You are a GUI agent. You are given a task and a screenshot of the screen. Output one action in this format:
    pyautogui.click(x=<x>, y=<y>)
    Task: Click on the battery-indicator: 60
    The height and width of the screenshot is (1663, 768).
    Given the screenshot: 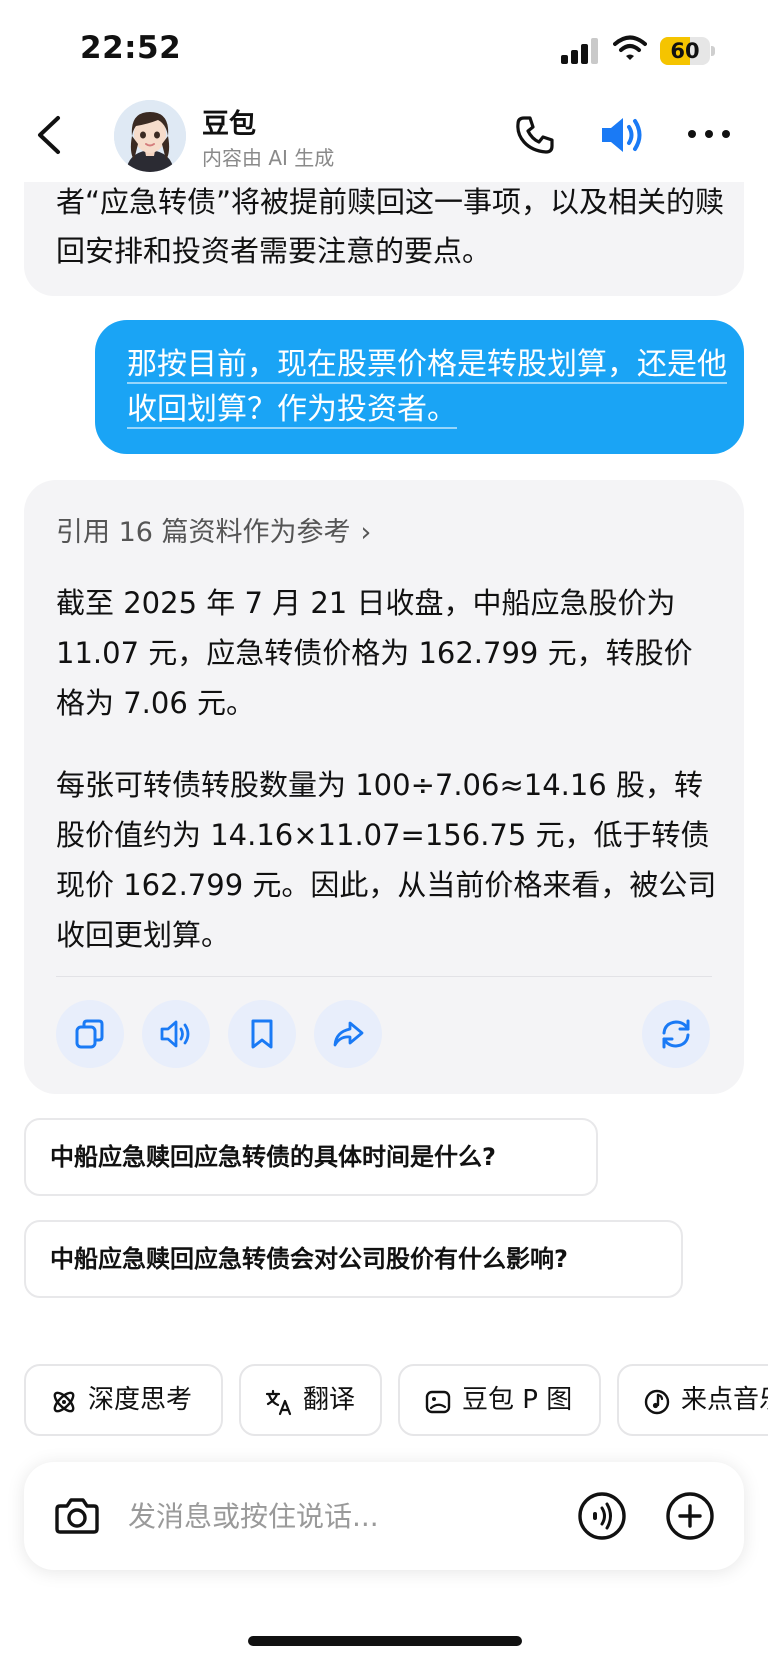 What is the action you would take?
    pyautogui.click(x=687, y=51)
    